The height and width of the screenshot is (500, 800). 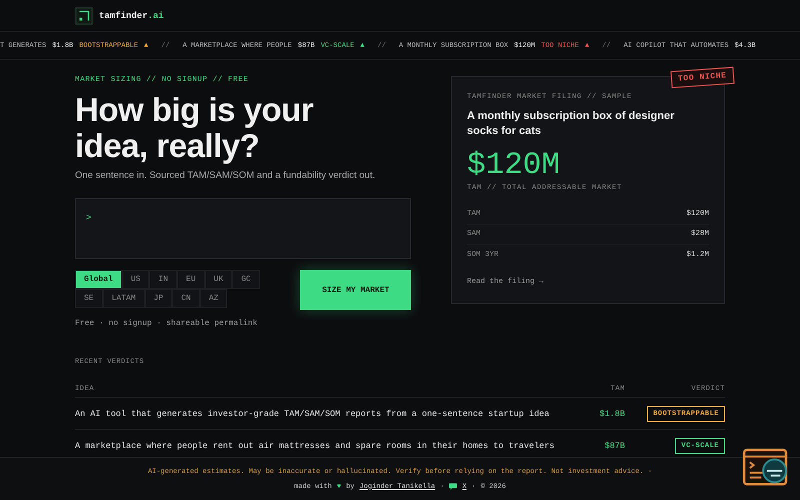 What do you see at coordinates (218, 279) in the screenshot?
I see `region-tab: UK` at bounding box center [218, 279].